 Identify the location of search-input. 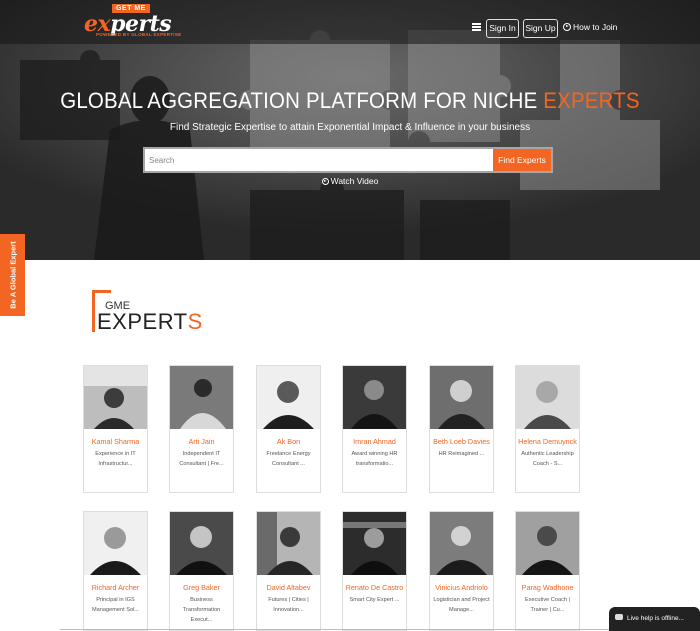
(319, 160).